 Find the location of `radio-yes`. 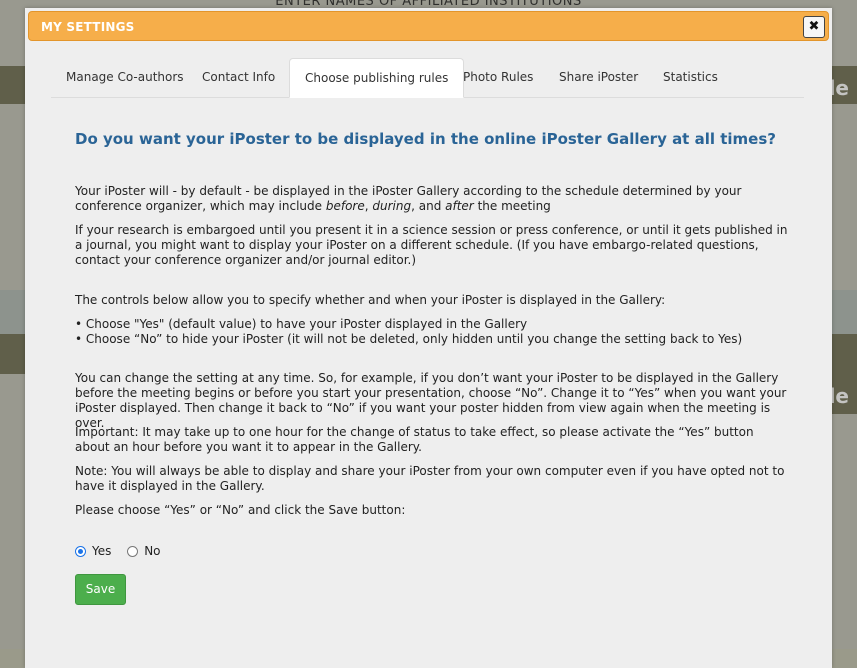

radio-yes is located at coordinates (80, 551).